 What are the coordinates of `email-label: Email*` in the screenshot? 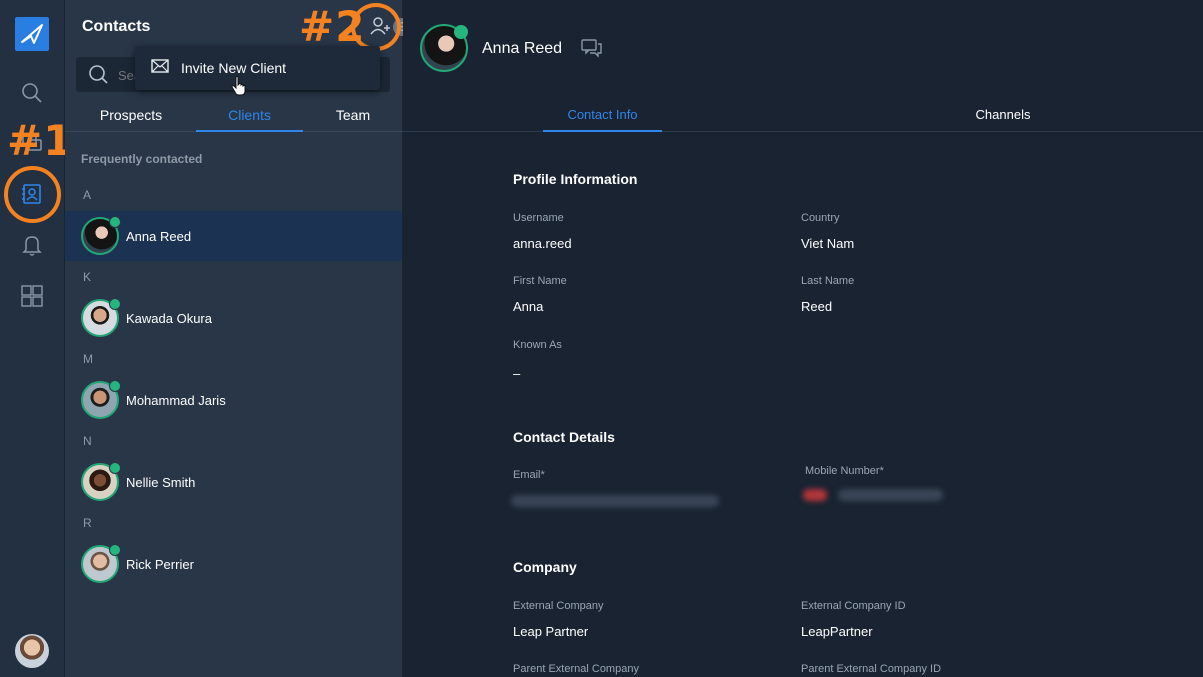 It's located at (529, 475).